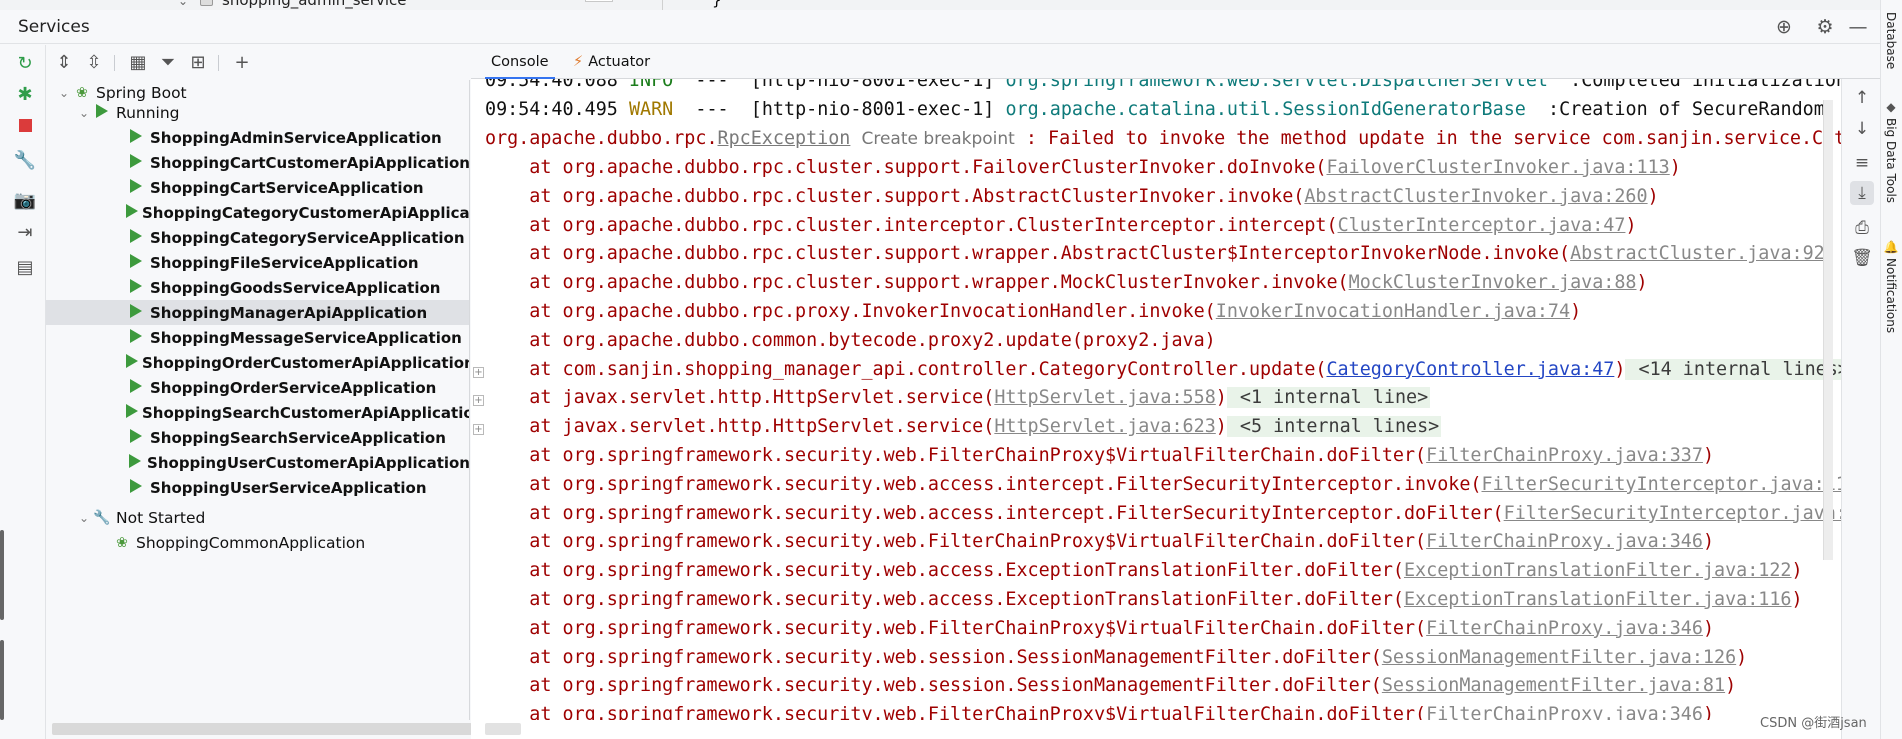  Describe the element at coordinates (611, 62) in the screenshot. I see `tab-actuator: ⚡ Actuator` at that location.